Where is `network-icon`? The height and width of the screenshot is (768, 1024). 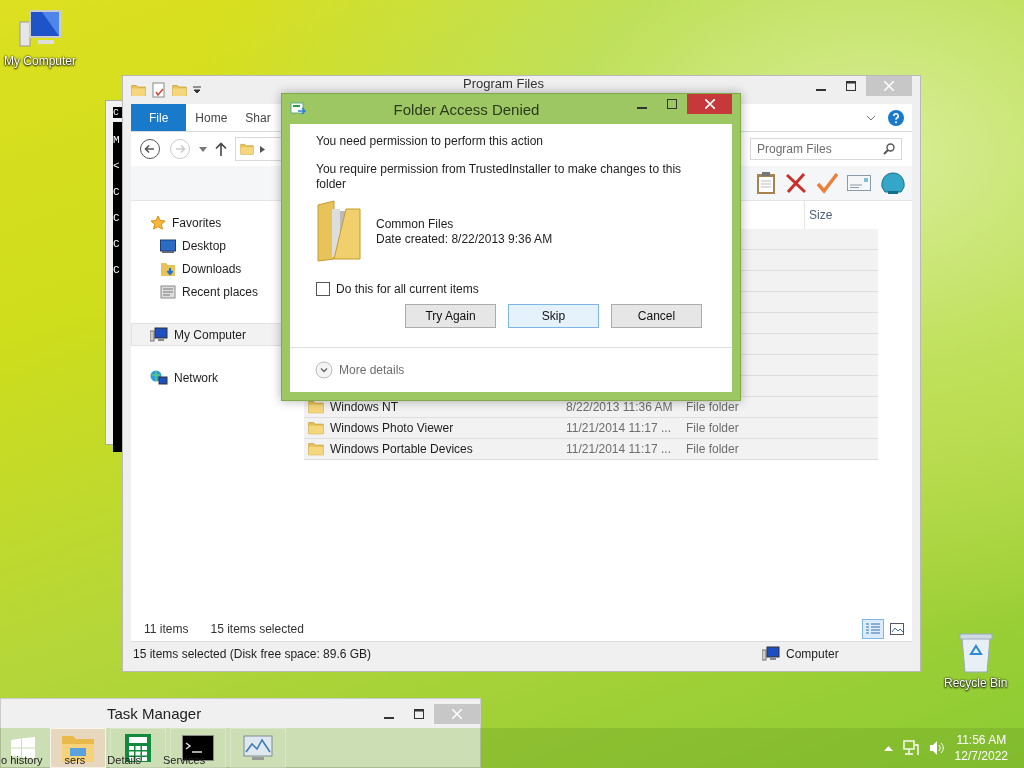 network-icon is located at coordinates (159, 377).